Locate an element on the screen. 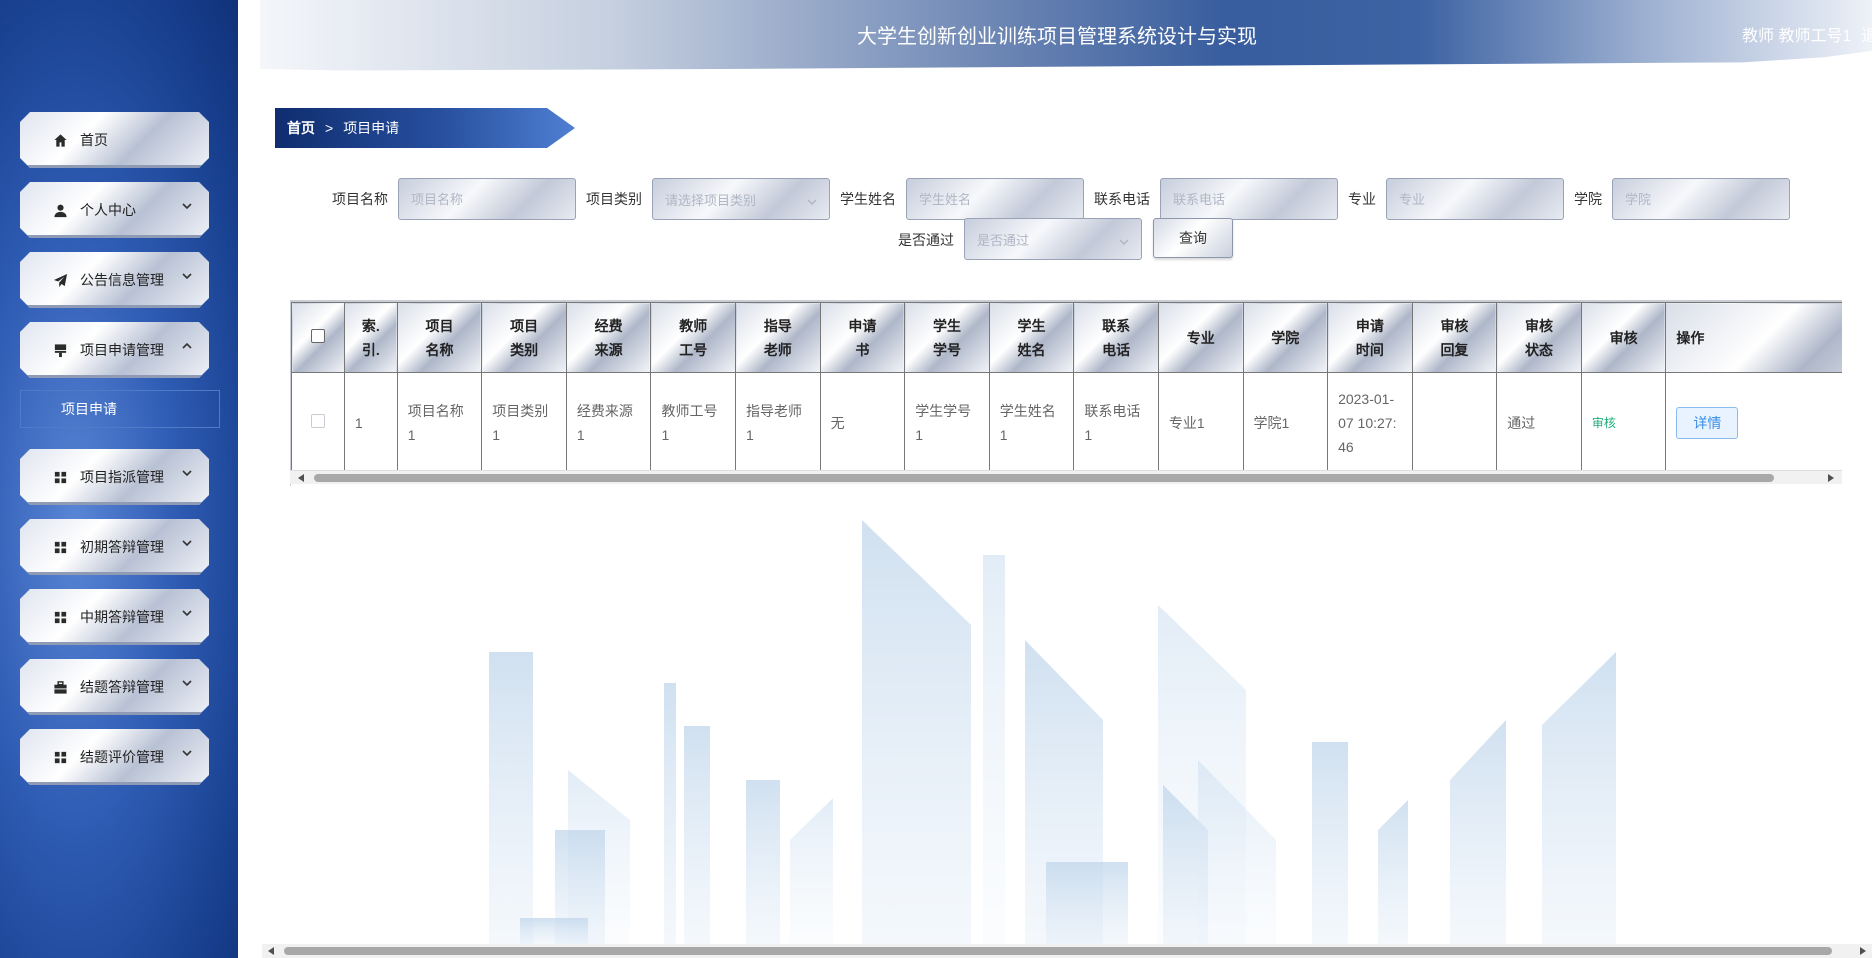  home-icon is located at coordinates (60, 140).